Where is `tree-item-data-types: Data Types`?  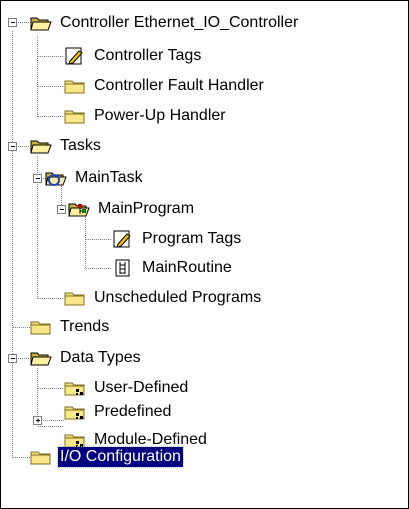
tree-item-data-types: Data Types is located at coordinates (86, 358).